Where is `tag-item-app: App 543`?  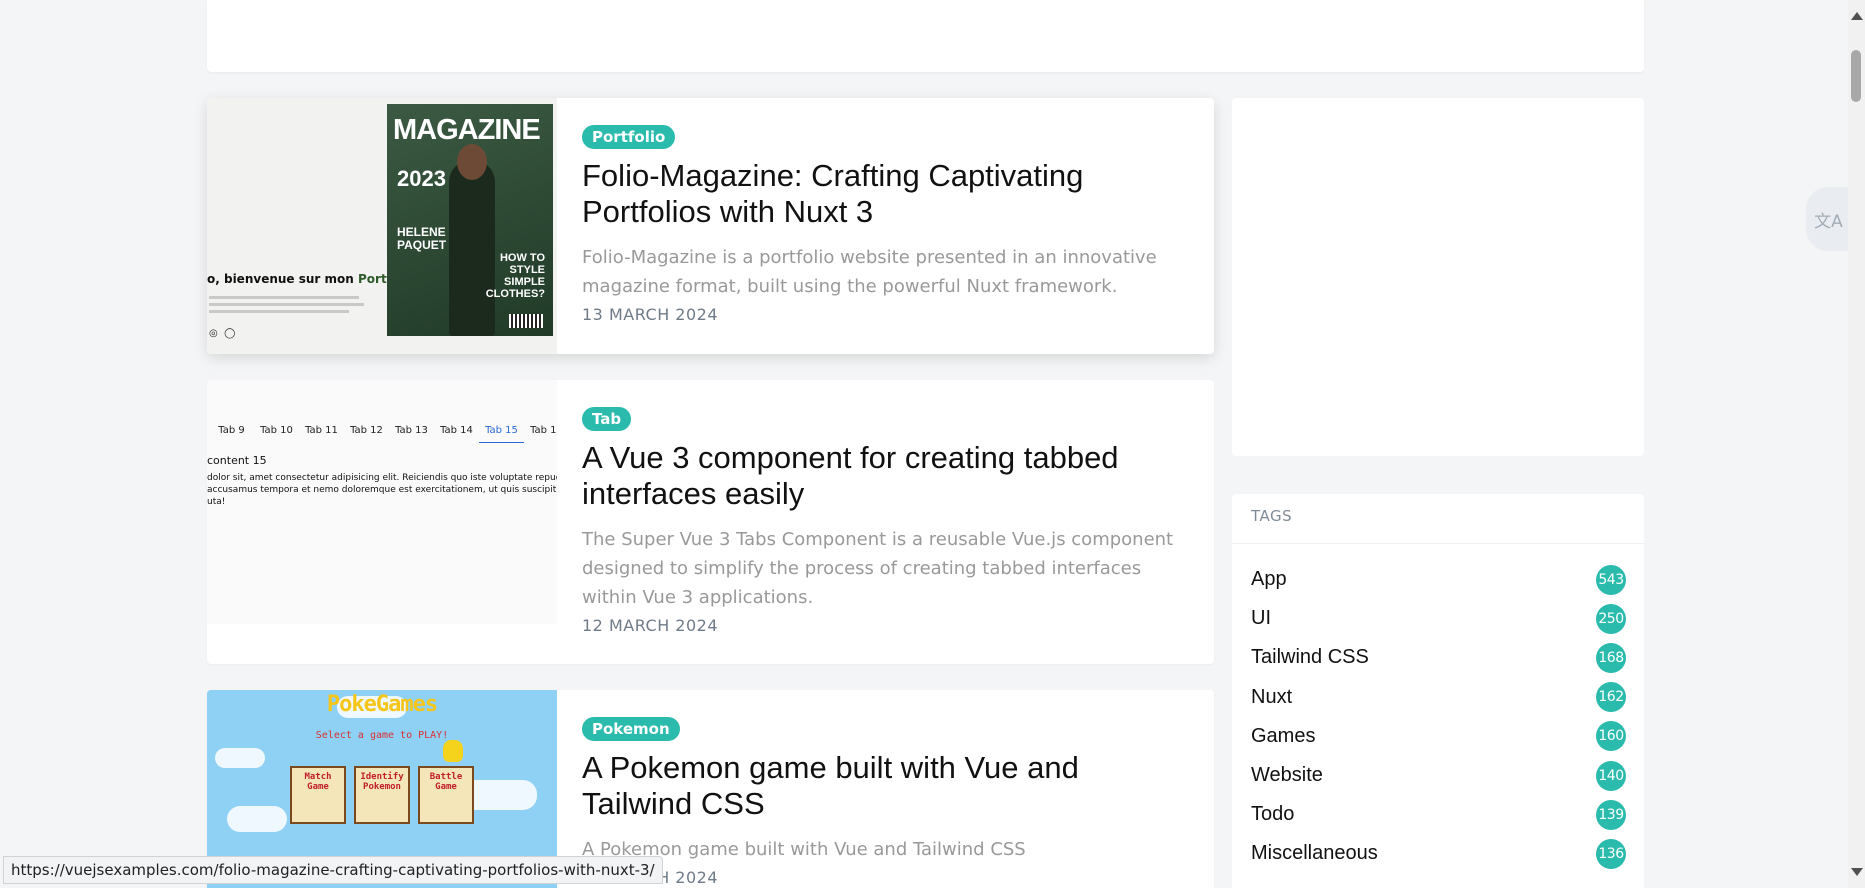
tag-item-app: App 543 is located at coordinates (1438, 579).